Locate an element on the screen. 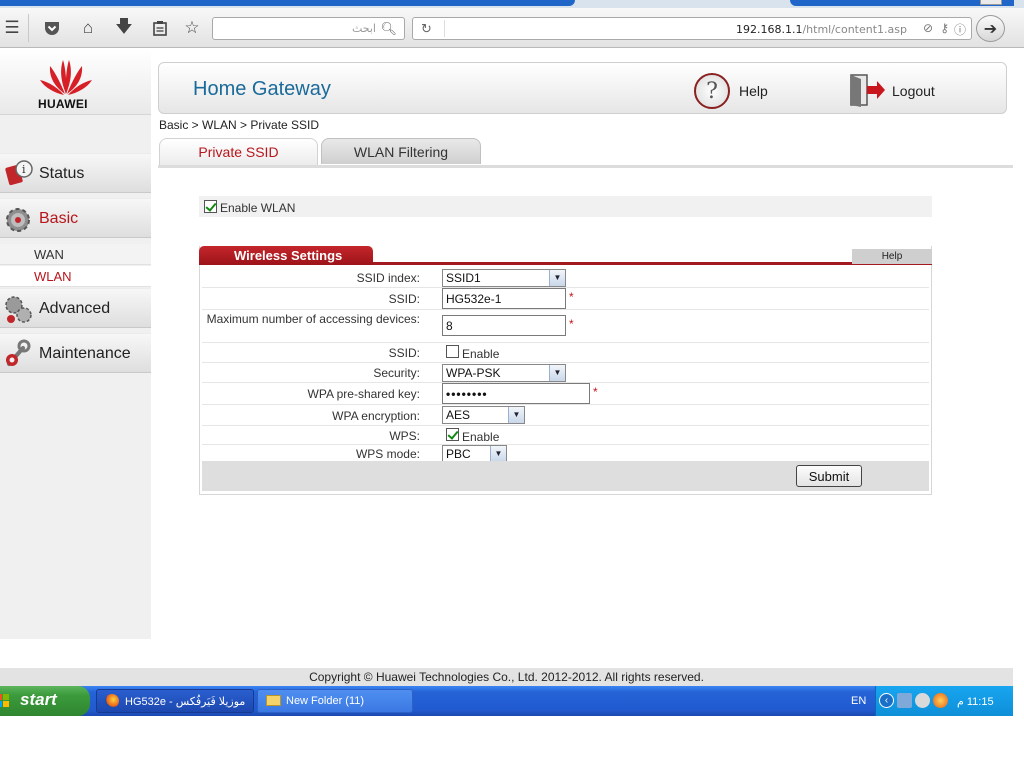 This screenshot has height=768, width=1024. ssid-index-select: SSID1 ▼ is located at coordinates (504, 278).